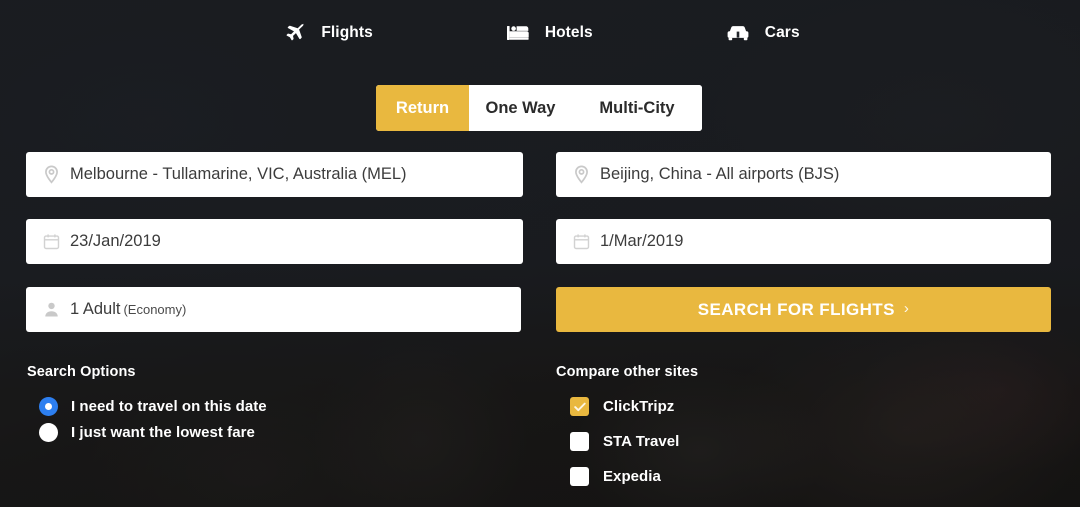 Image resolution: width=1080 pixels, height=507 pixels. I want to click on chevron-right-icon: ›, so click(906, 308).